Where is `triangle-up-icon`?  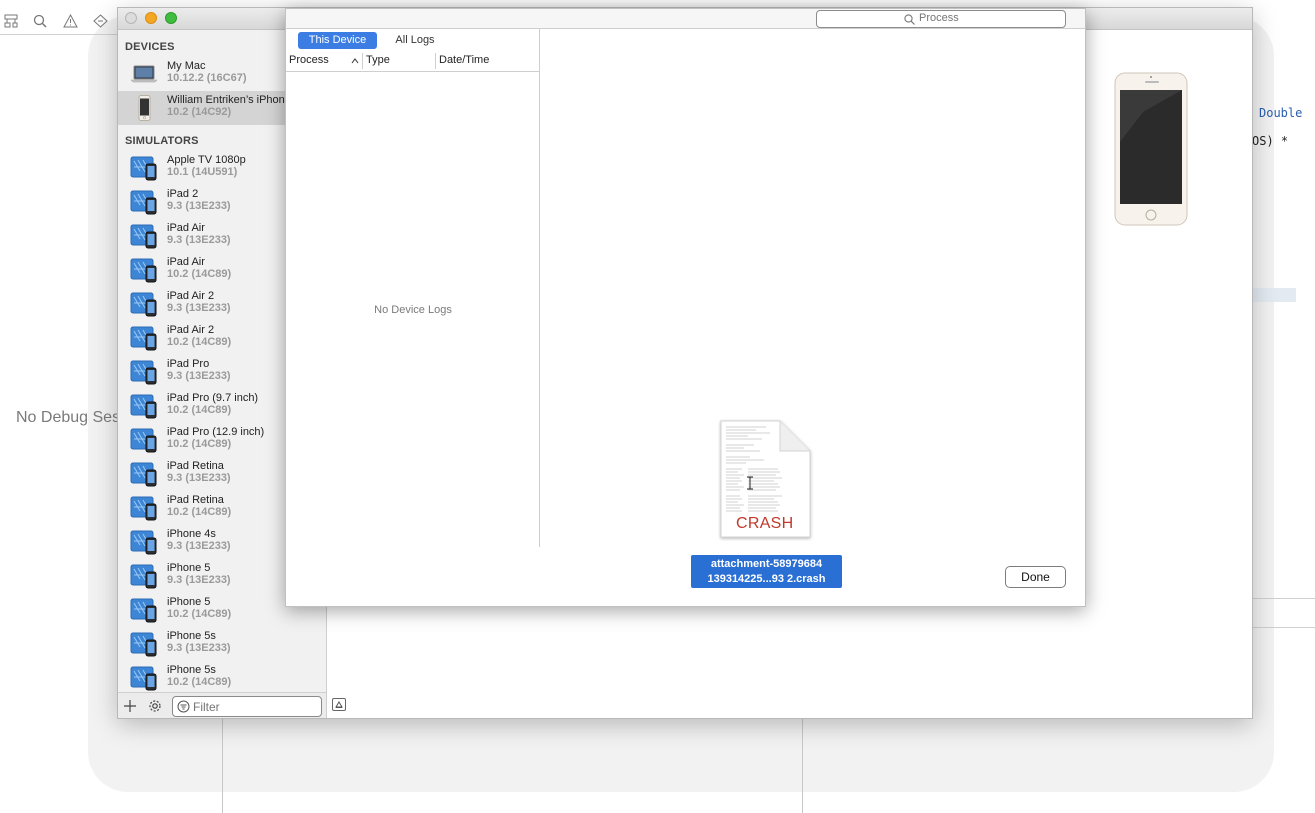 triangle-up-icon is located at coordinates (339, 704).